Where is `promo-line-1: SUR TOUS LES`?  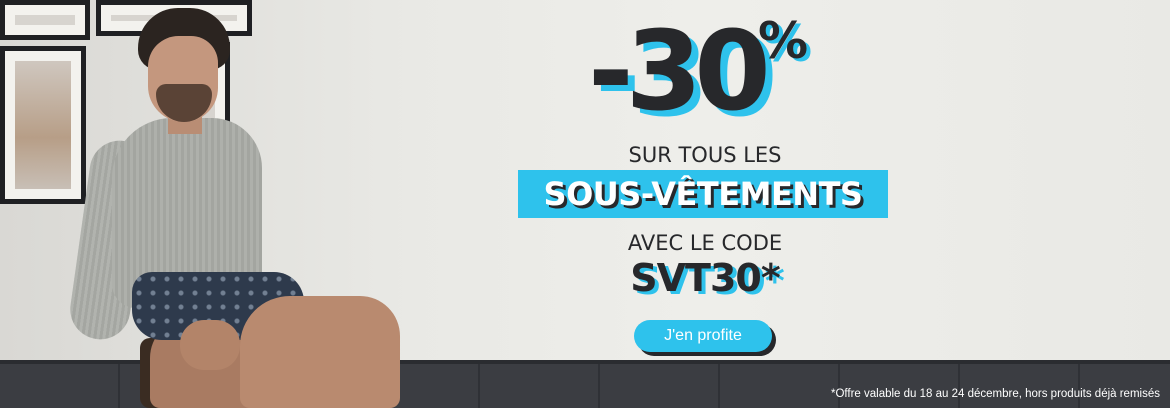 promo-line-1: SUR TOUS LES is located at coordinates (705, 155).